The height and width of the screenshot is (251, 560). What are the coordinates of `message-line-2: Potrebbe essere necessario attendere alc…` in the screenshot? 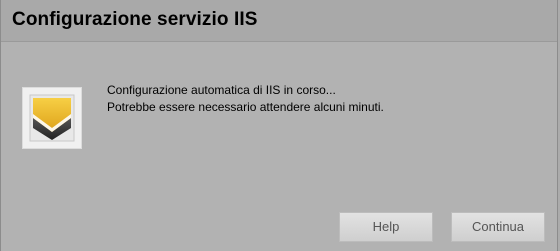 It's located at (245, 107).